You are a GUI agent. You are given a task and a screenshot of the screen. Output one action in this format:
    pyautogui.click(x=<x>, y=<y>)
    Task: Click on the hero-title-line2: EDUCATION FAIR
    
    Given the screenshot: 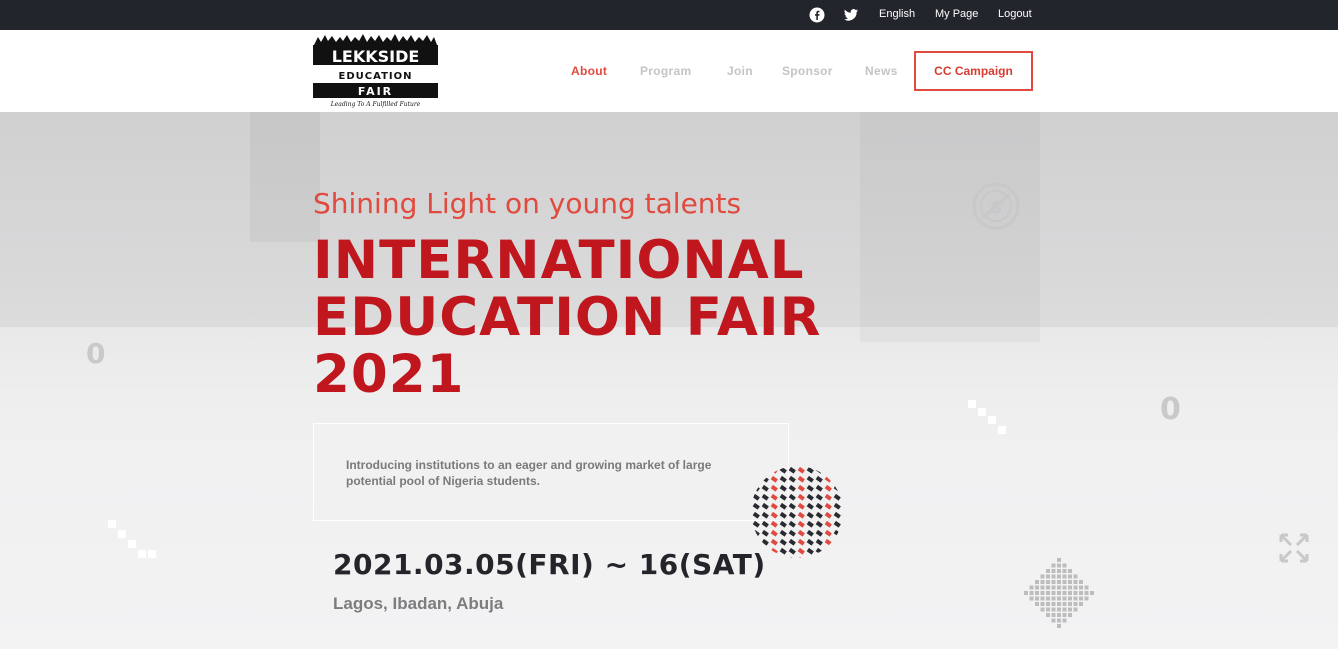 What is the action you would take?
    pyautogui.click(x=567, y=317)
    